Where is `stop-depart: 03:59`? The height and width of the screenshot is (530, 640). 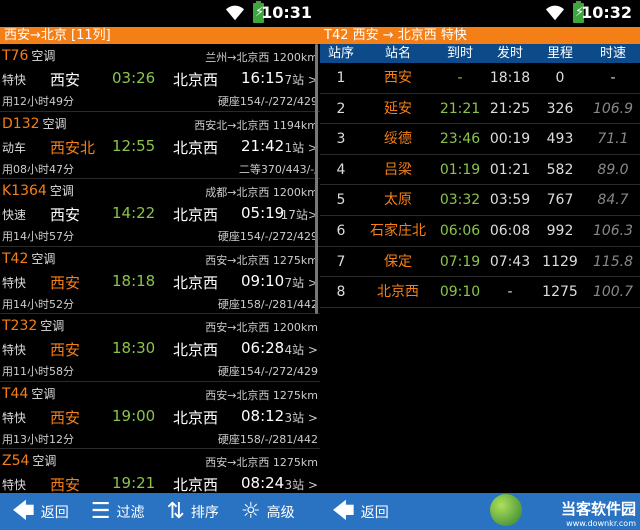 stop-depart: 03:59 is located at coordinates (510, 200).